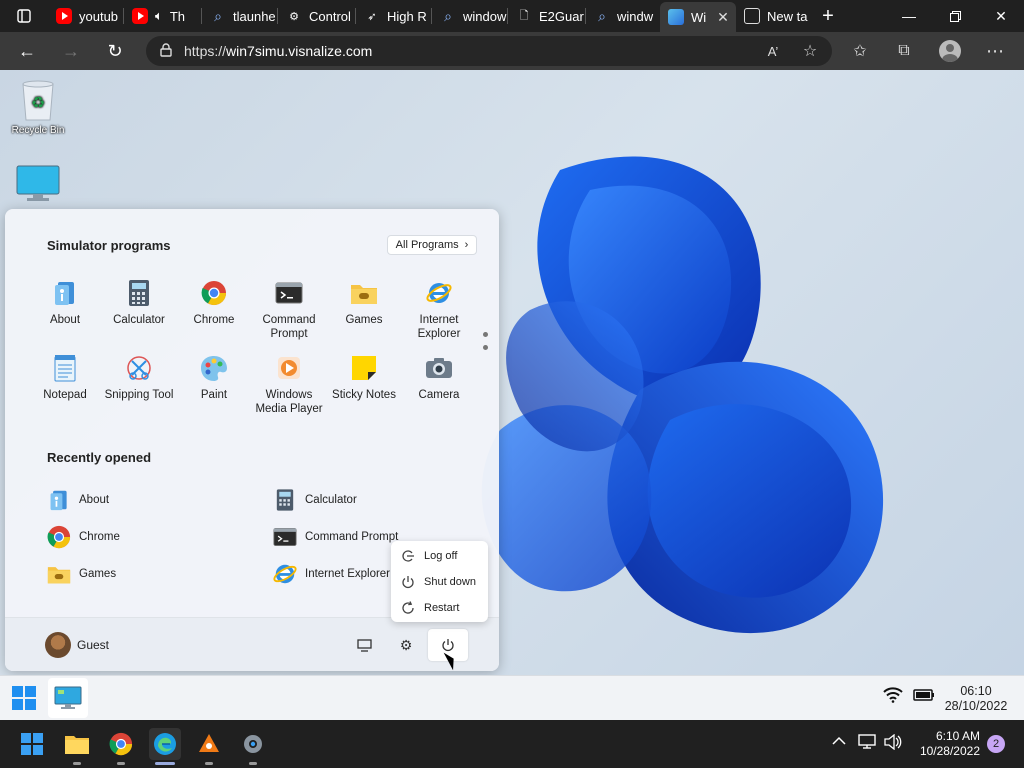  I want to click on chevron-up-icon, so click(839, 741).